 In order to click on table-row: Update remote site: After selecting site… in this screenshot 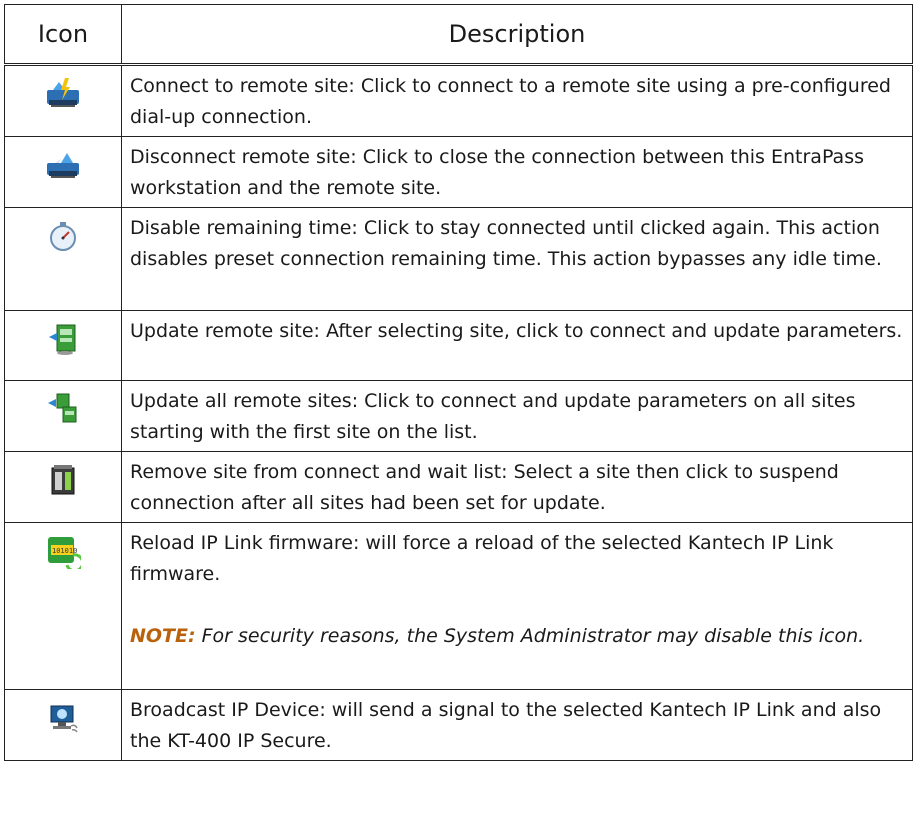, I will do `click(458, 345)`.